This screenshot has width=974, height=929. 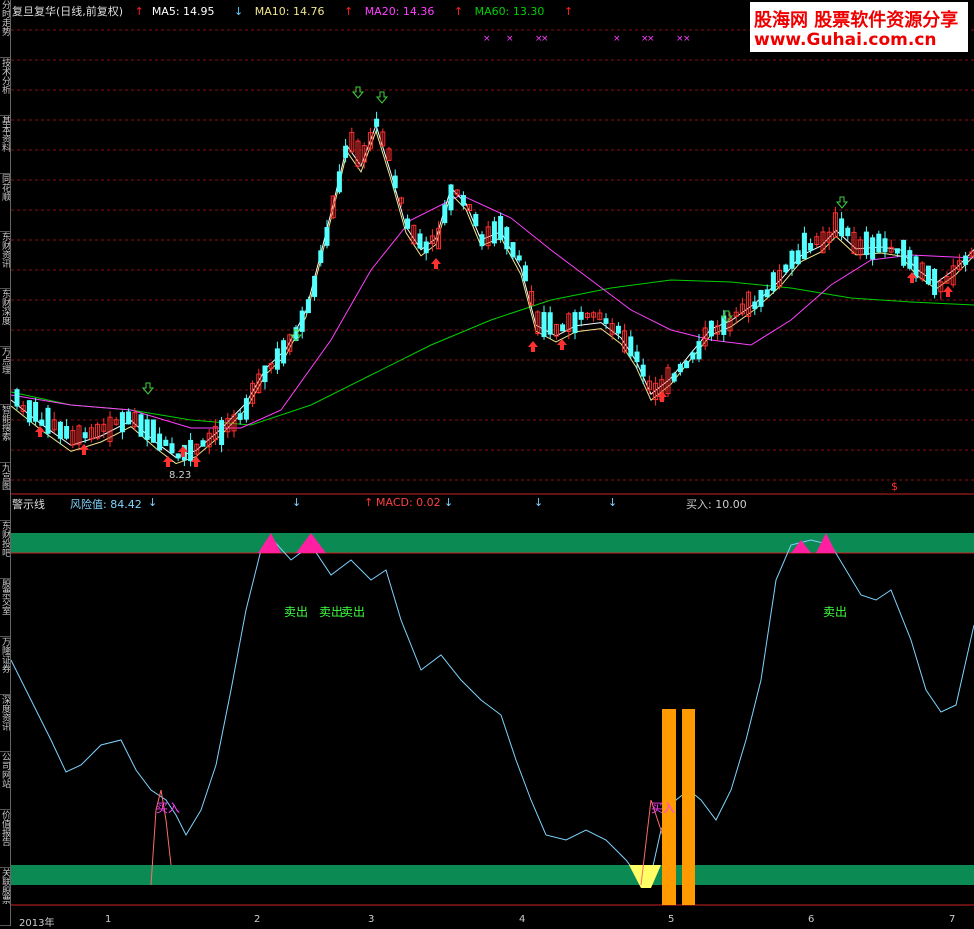 I want to click on sidebar-tab: 万隆证券, so click(x=5, y=666).